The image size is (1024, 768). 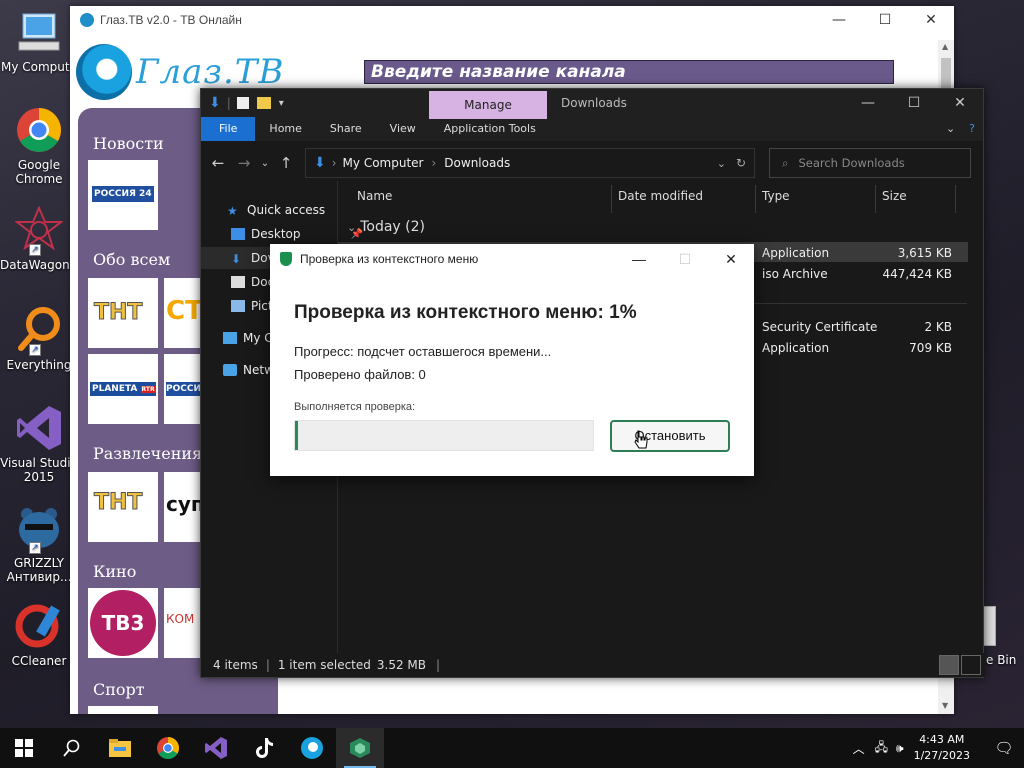 I want to click on taskbar: ︿ 🖧 🕪 4:43 AM 1/27/2023 🗨, so click(x=512, y=748).